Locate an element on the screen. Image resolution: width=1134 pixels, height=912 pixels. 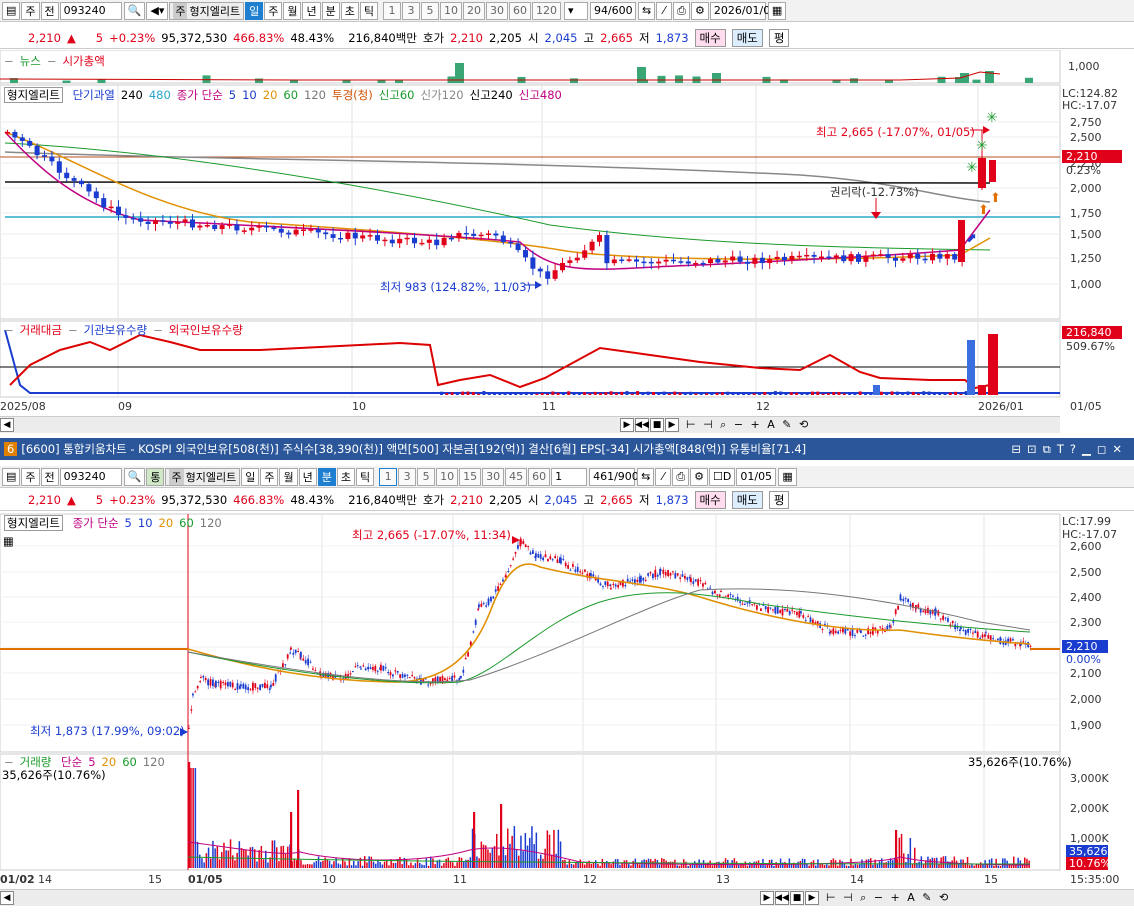
buy-button-2: 매수 is located at coordinates (710, 500).